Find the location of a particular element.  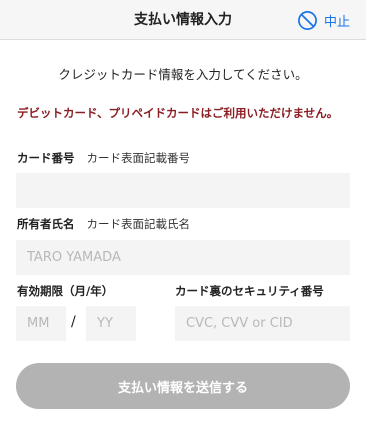

cancel-button: 中止 is located at coordinates (323, 20).